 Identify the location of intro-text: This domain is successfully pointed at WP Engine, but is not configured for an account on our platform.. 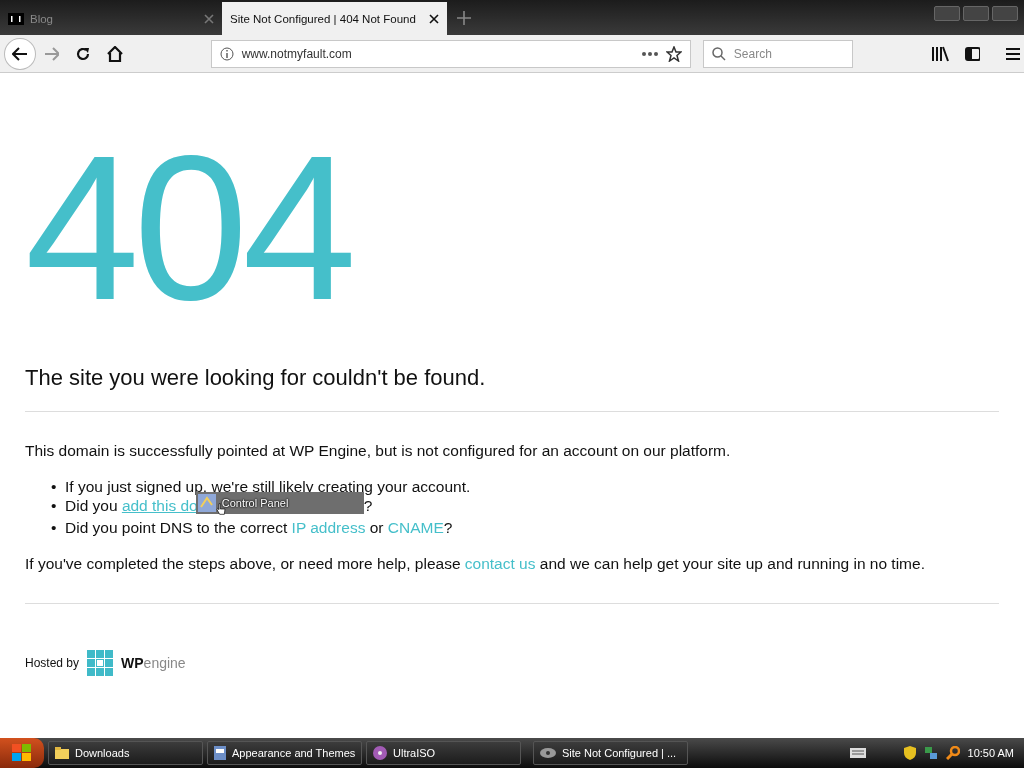
(378, 450).